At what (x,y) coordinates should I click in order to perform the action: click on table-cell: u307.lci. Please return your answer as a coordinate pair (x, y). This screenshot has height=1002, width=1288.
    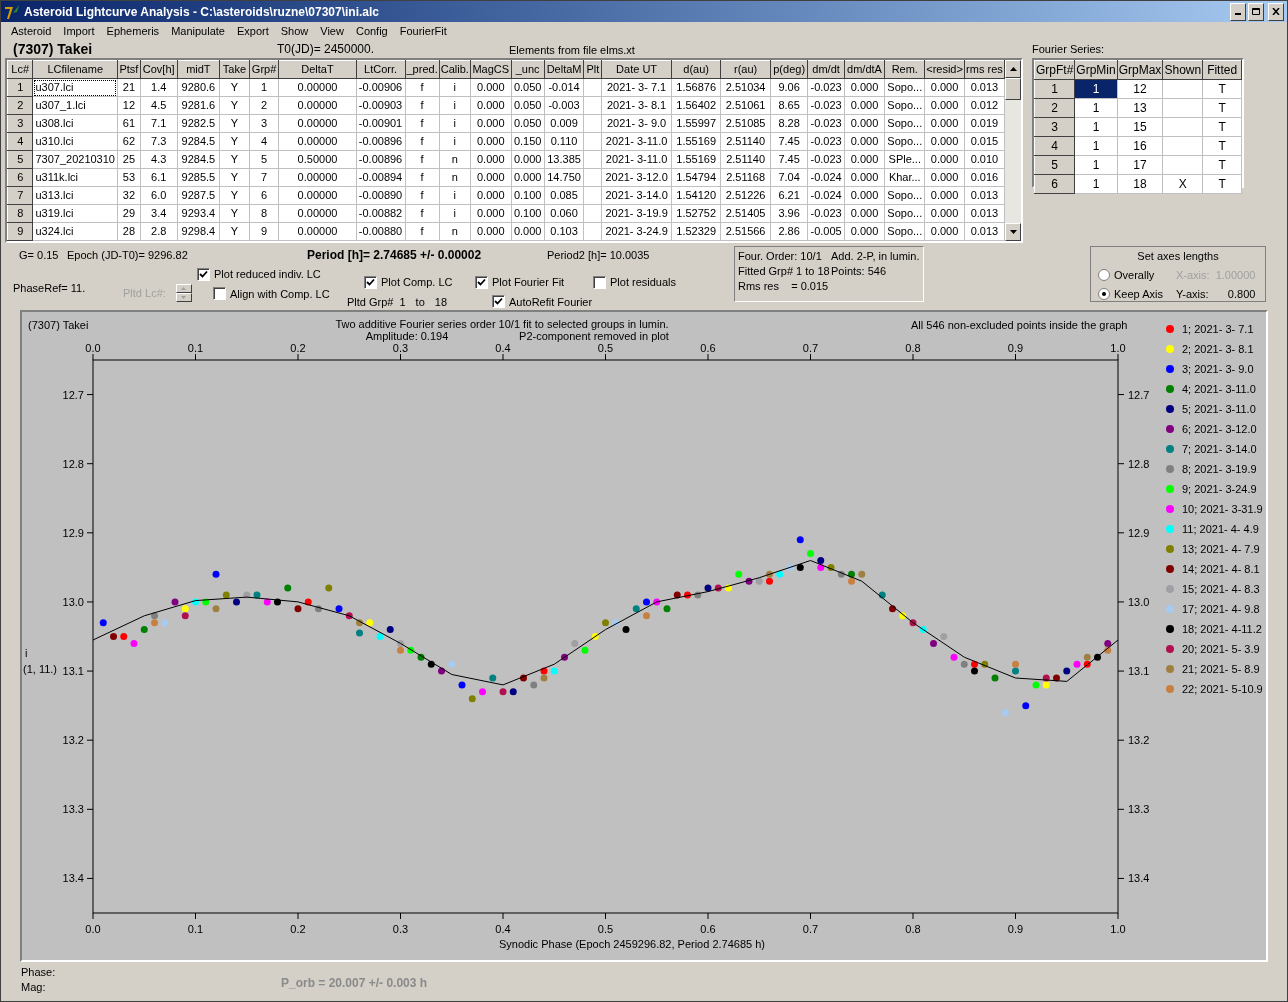
    Looking at the image, I should click on (75, 87).